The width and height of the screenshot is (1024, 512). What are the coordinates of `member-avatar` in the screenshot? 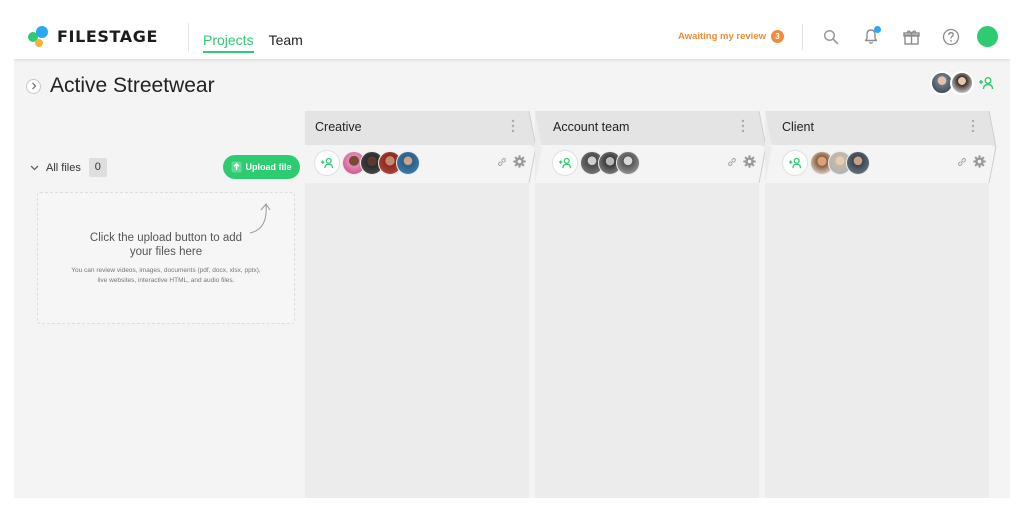 It's located at (962, 83).